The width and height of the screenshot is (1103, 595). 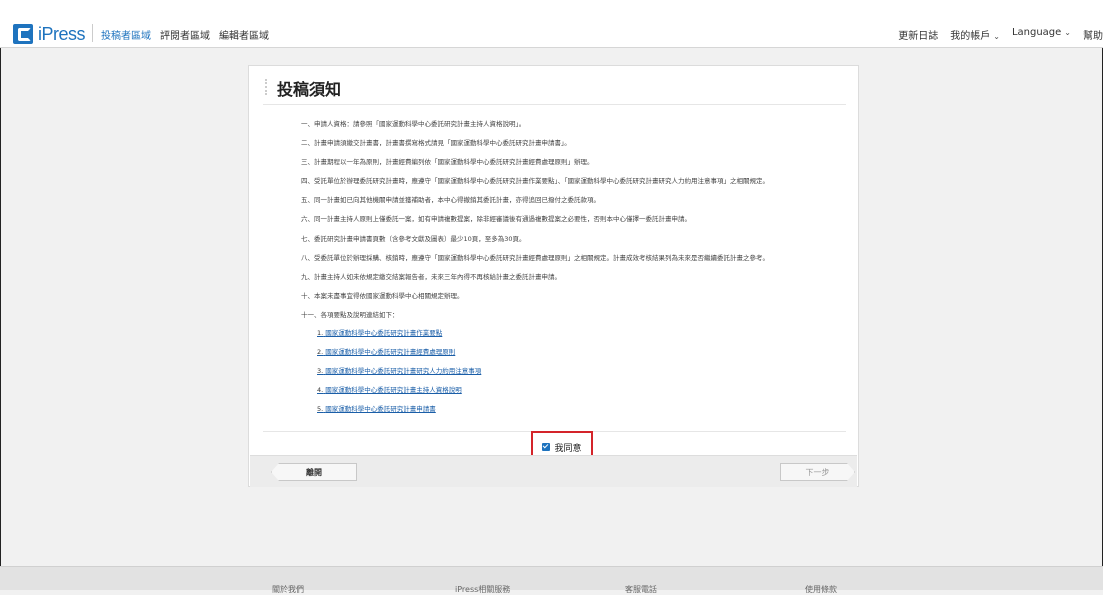 What do you see at coordinates (267, 87) in the screenshot?
I see `title-grip-icon` at bounding box center [267, 87].